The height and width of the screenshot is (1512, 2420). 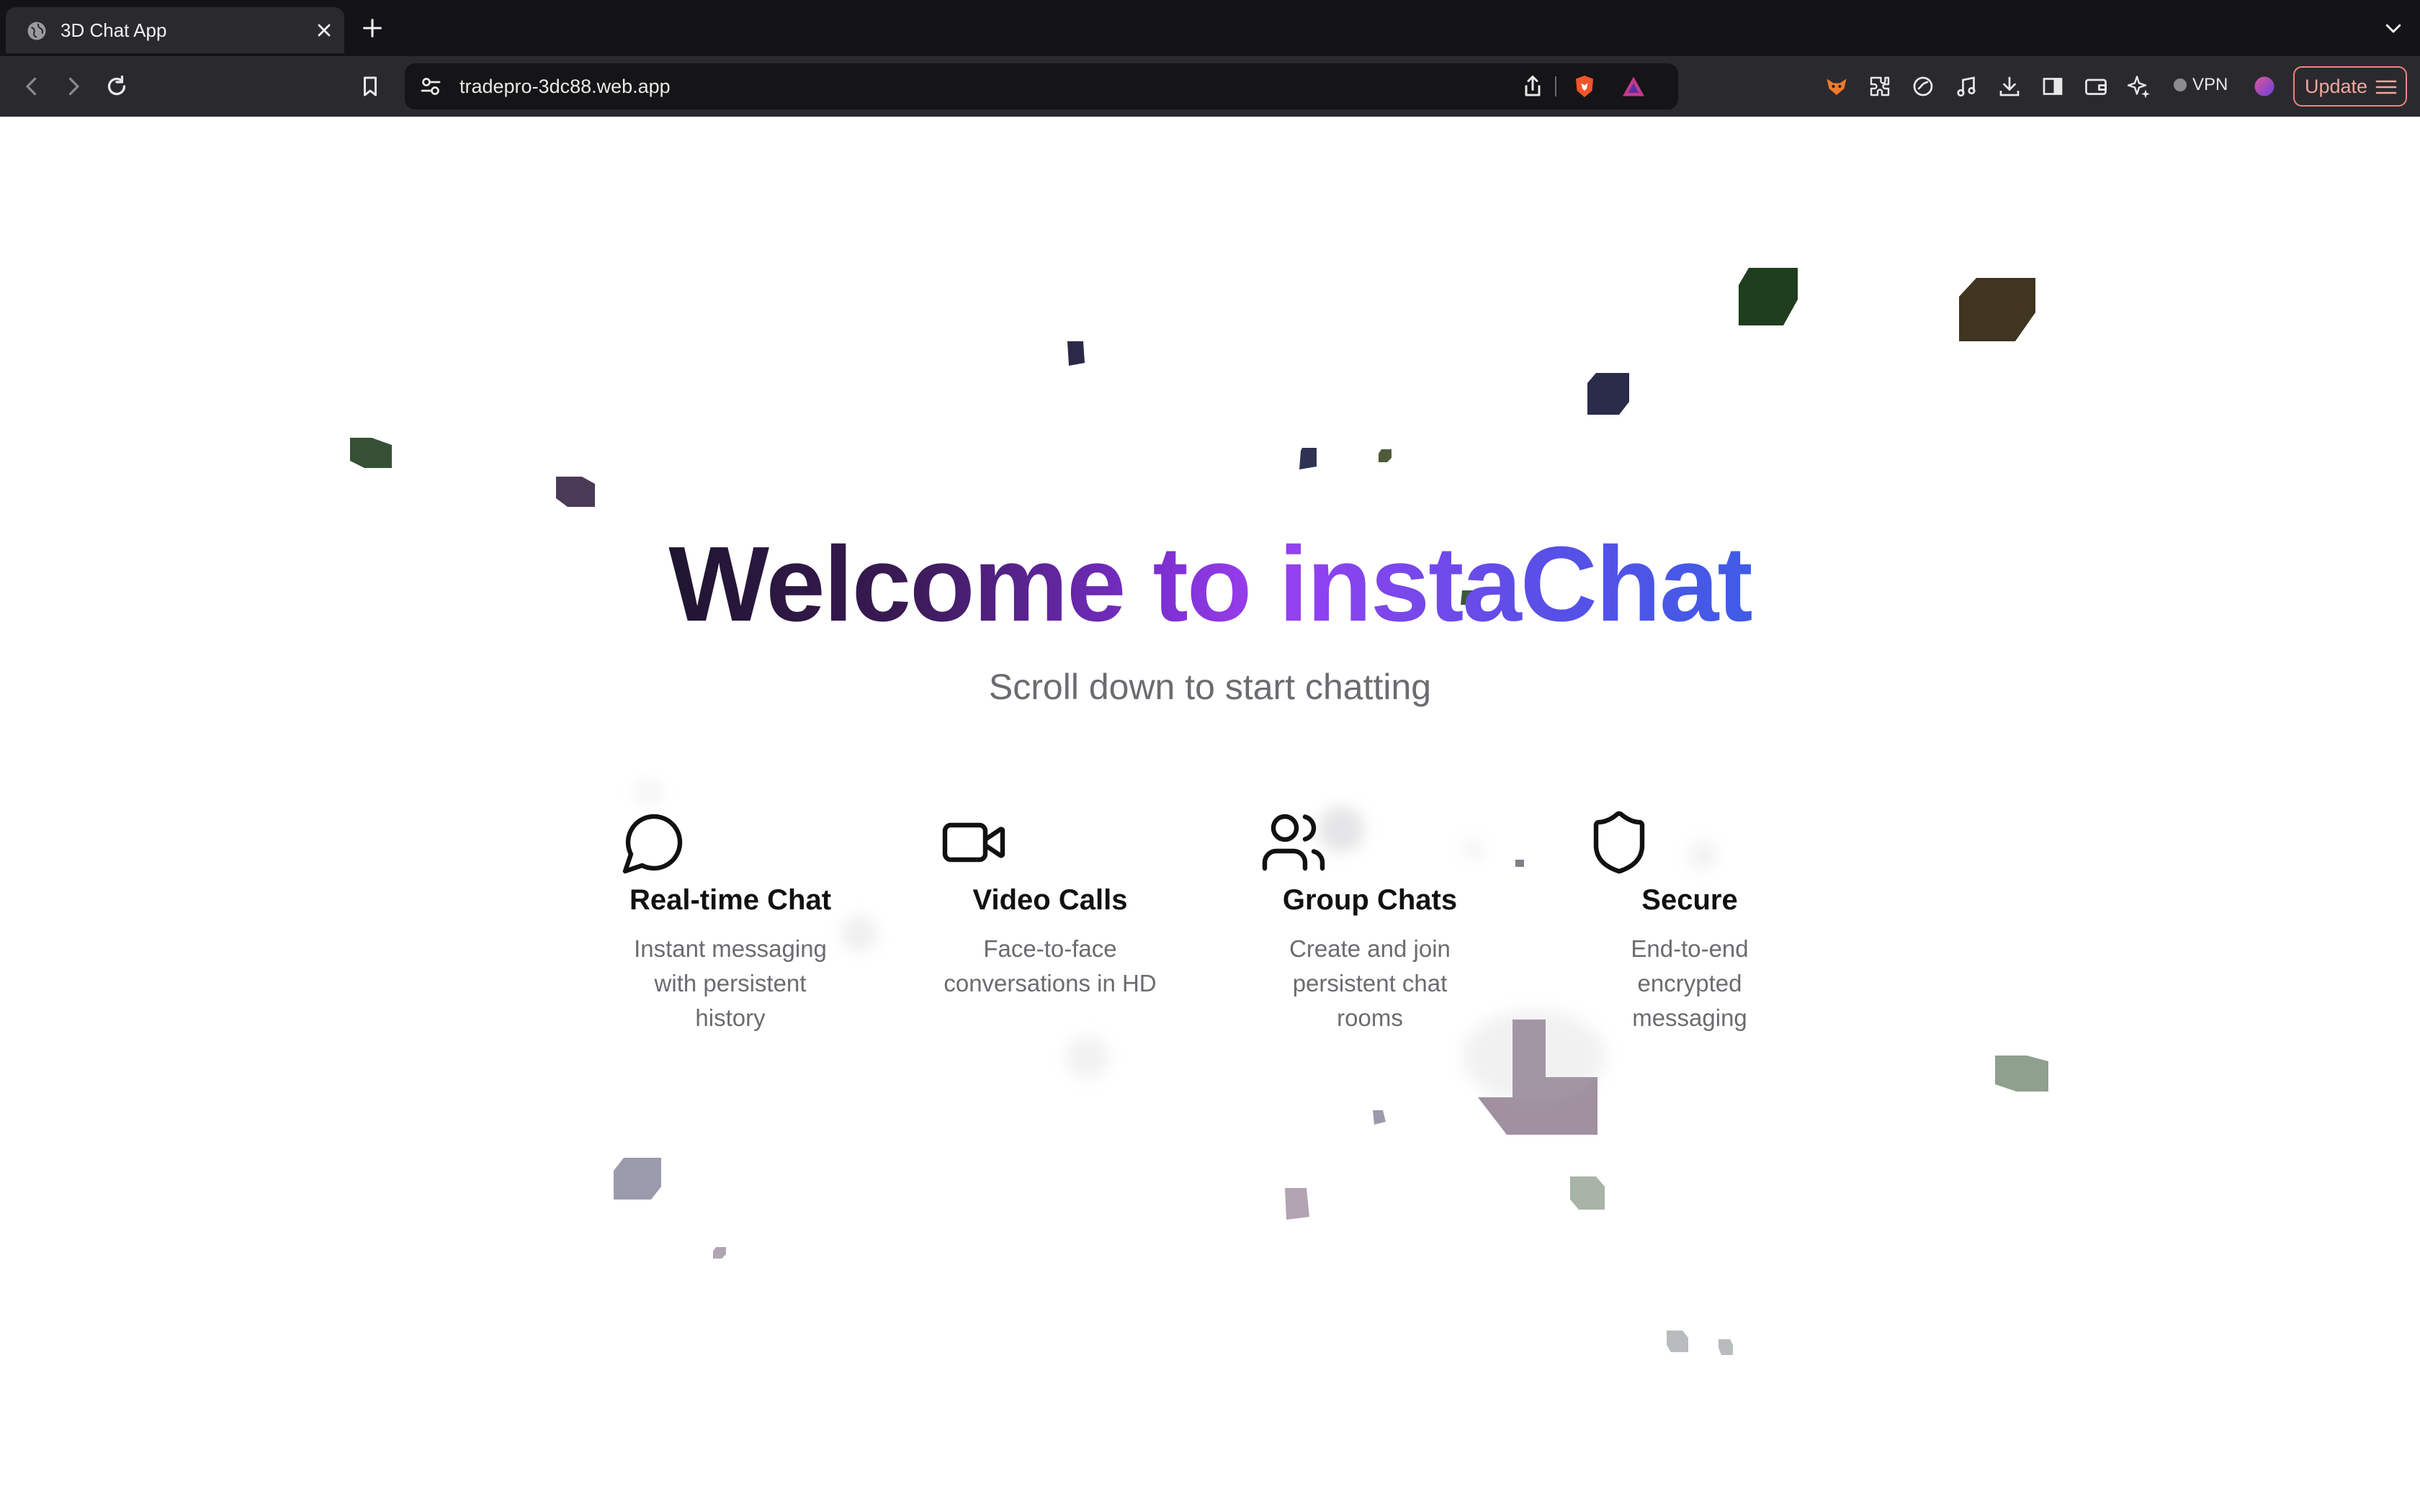 I want to click on users-icon, so click(x=1293, y=842).